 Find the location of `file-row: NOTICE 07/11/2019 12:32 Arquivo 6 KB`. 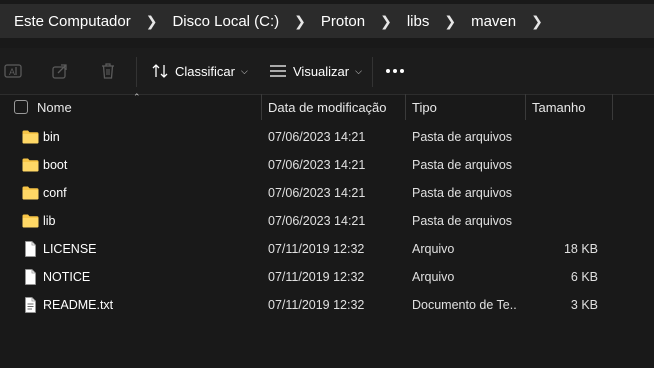

file-row: NOTICE 07/11/2019 12:32 Arquivo 6 KB is located at coordinates (327, 277).